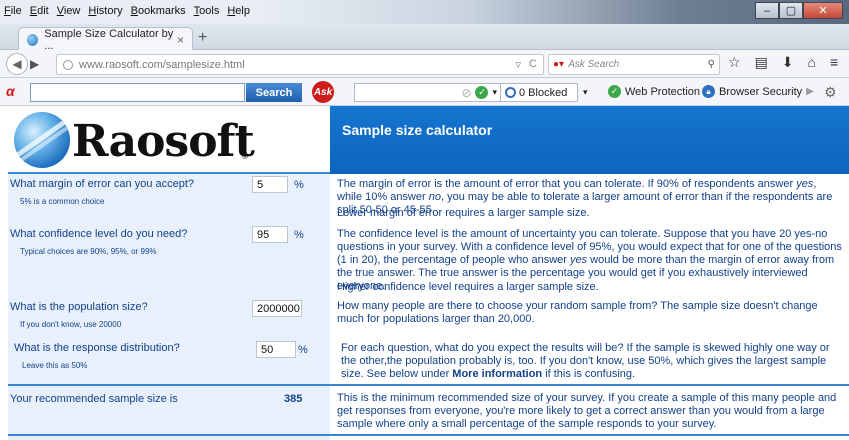 The height and width of the screenshot is (440, 849). Describe the element at coordinates (79, 307) in the screenshot. I see `population-size-label: What is the population size?` at that location.